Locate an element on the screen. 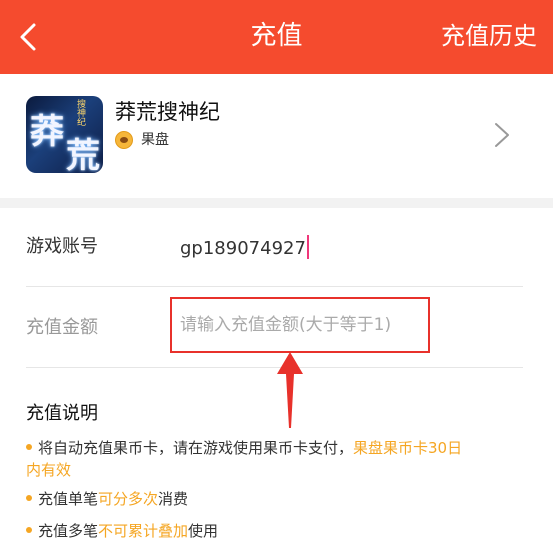  note-text: 消费 is located at coordinates (173, 499).